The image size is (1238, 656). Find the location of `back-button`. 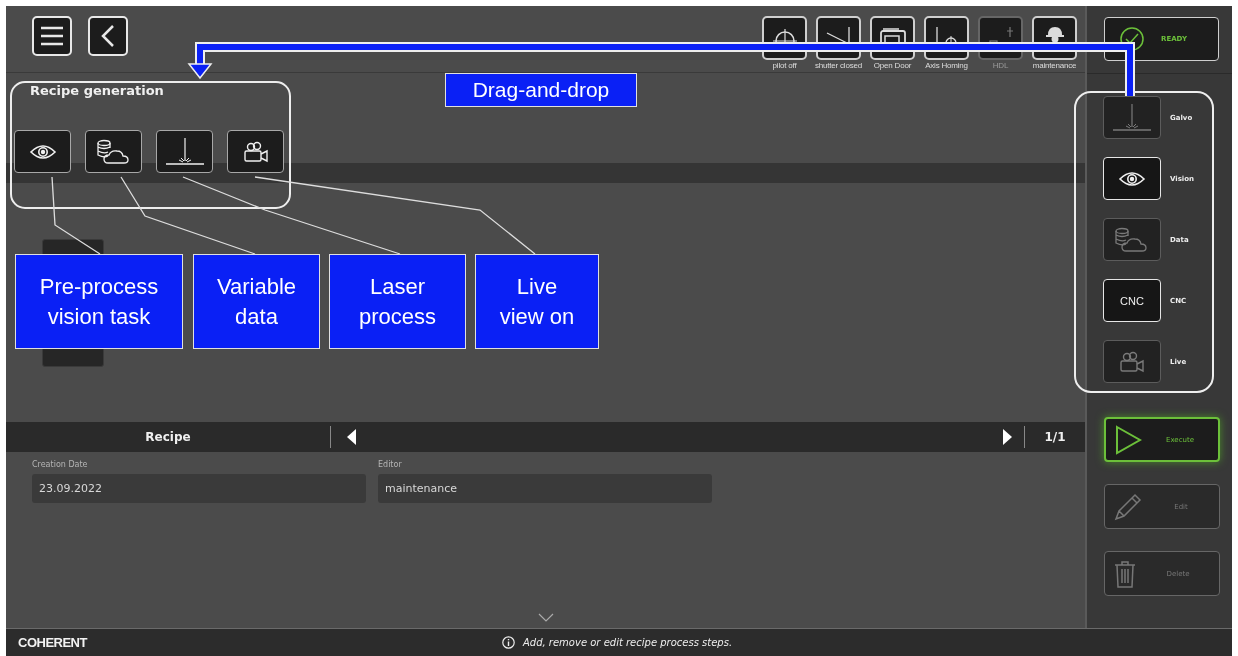

back-button is located at coordinates (108, 36).